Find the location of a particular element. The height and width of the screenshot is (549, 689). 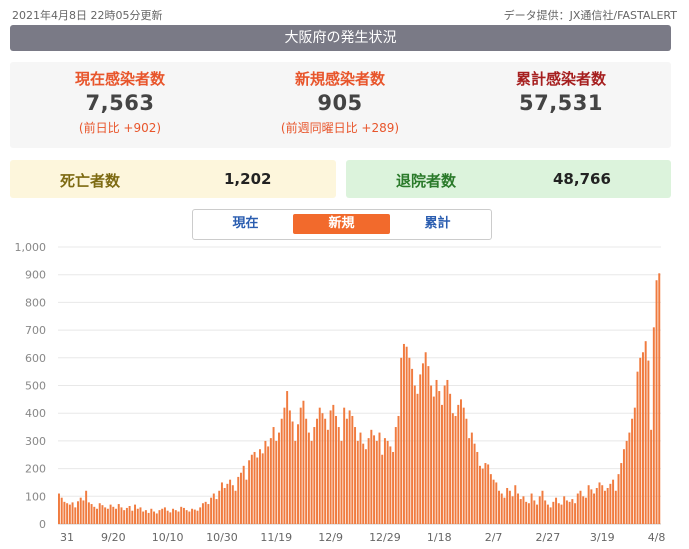

stat-current: 現在感染者数 7,563 (前日比 +902) is located at coordinates (120, 102).